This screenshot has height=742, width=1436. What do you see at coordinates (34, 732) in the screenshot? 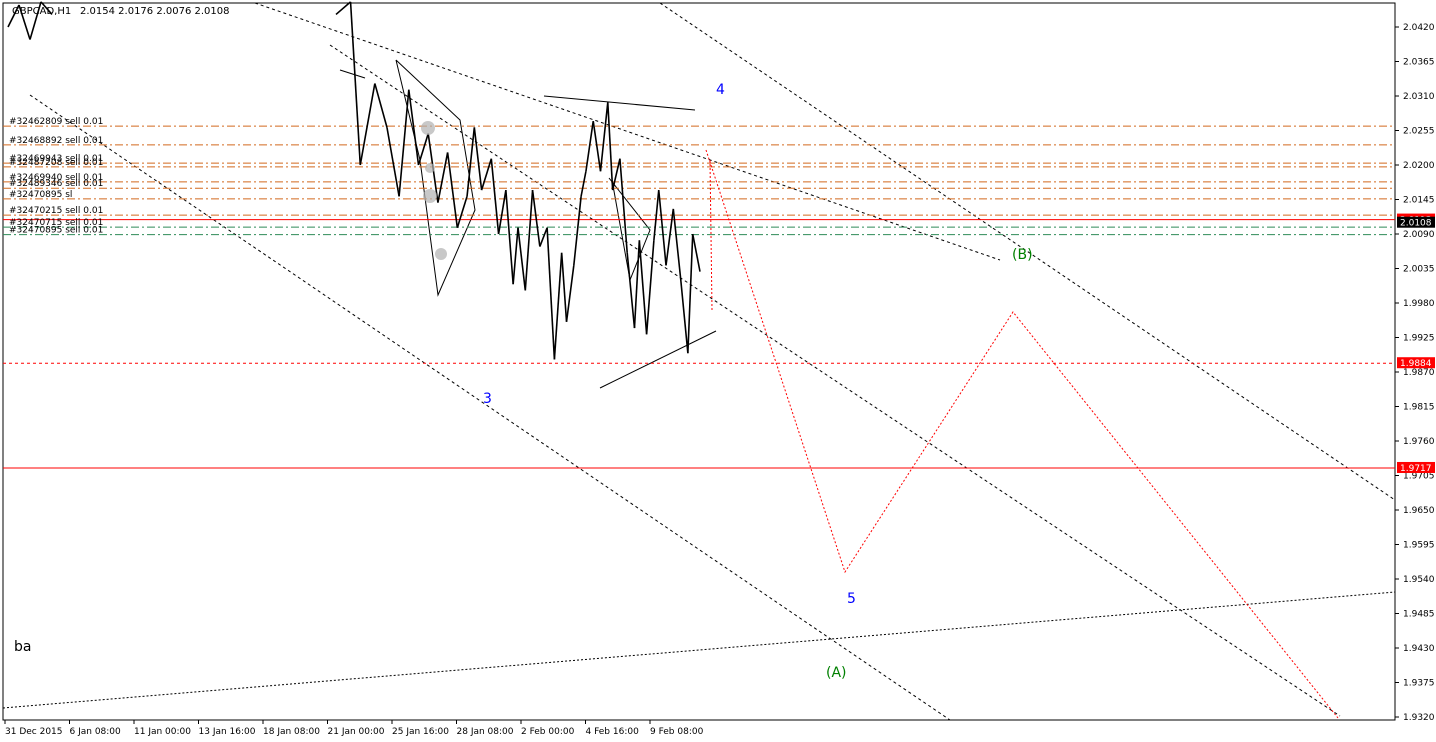
I see `x-tick-label: 31 Dec 2015` at bounding box center [34, 732].